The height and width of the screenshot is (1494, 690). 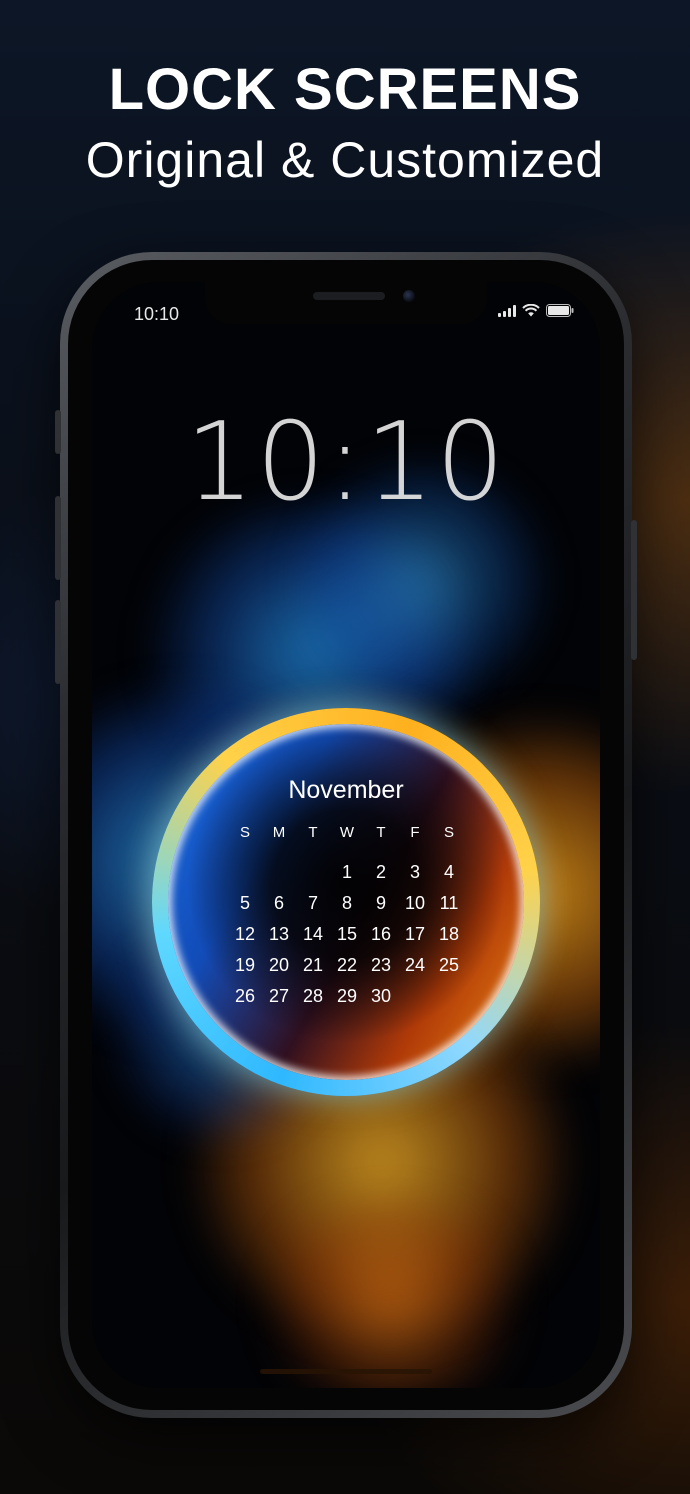 What do you see at coordinates (415, 965) in the screenshot?
I see `calendar-day: 24` at bounding box center [415, 965].